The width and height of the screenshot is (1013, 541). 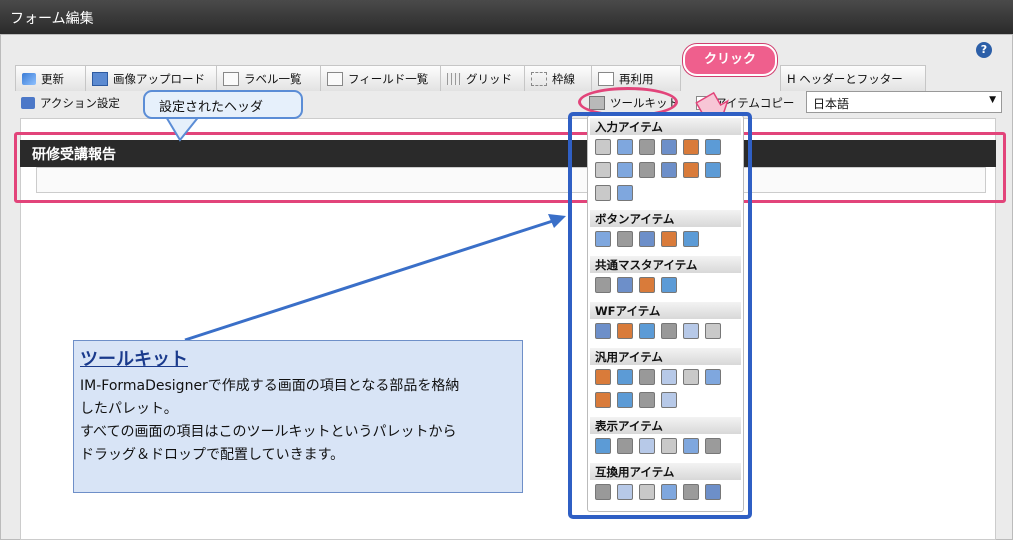 What do you see at coordinates (134, 359) in the screenshot?
I see `info-title: ツールキット` at bounding box center [134, 359].